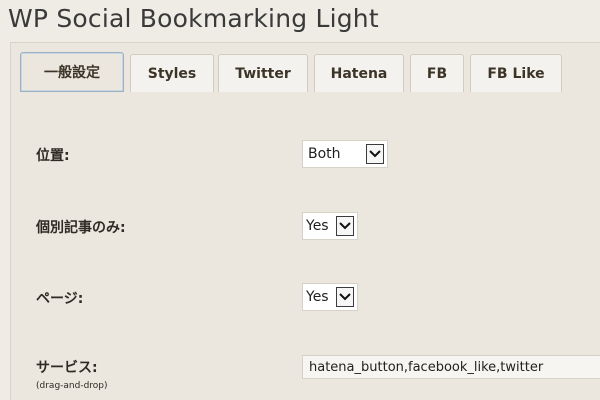  I want to click on position-label: 位置:, so click(53, 156).